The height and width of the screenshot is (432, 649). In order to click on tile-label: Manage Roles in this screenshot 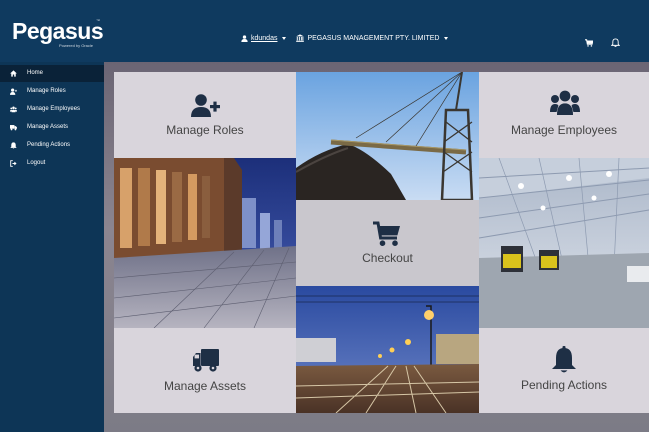, I will do `click(205, 130)`.